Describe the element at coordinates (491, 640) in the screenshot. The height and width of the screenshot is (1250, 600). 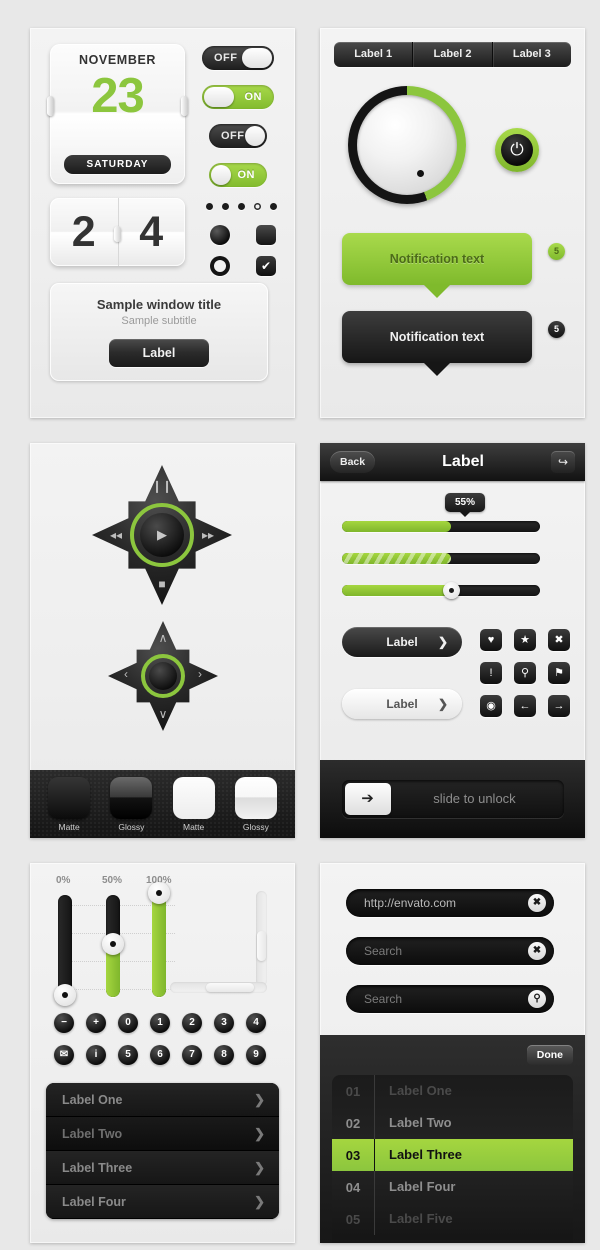
I see `heart-icon: ♥` at that location.